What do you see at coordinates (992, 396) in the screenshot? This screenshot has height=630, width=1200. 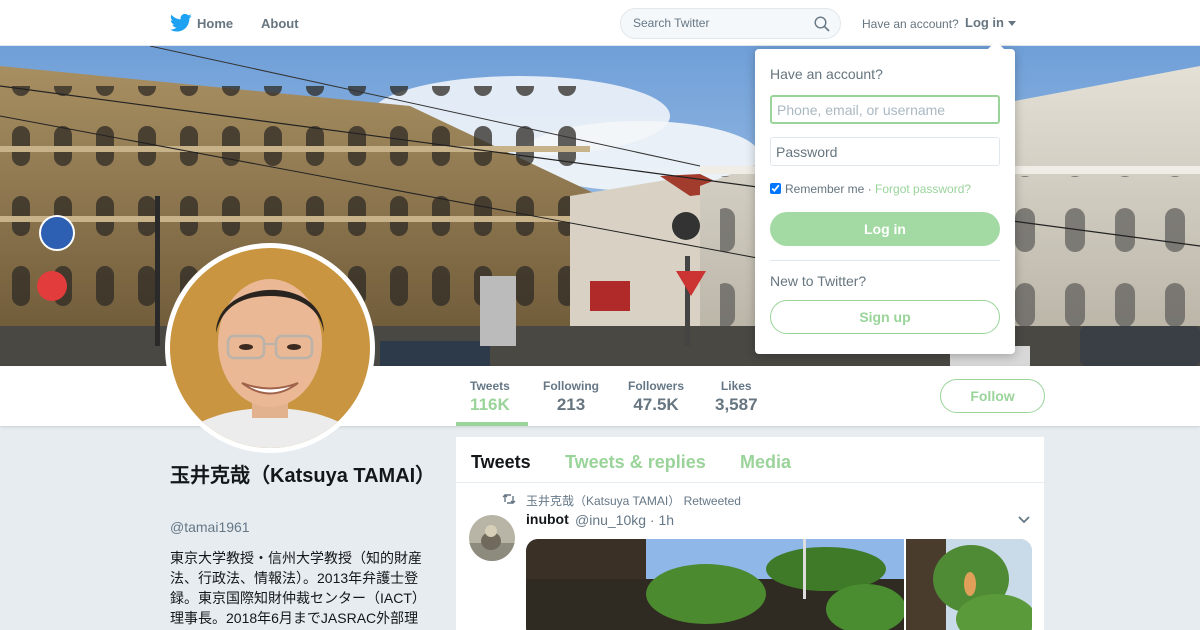 I see `follow-button: Follow` at bounding box center [992, 396].